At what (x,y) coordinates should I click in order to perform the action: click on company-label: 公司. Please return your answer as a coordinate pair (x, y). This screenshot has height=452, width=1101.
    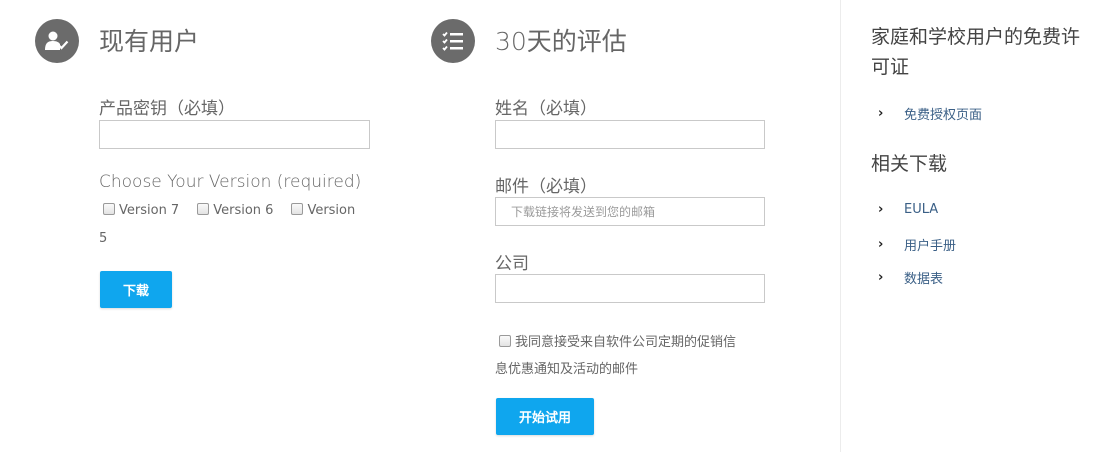
    Looking at the image, I should click on (512, 264).